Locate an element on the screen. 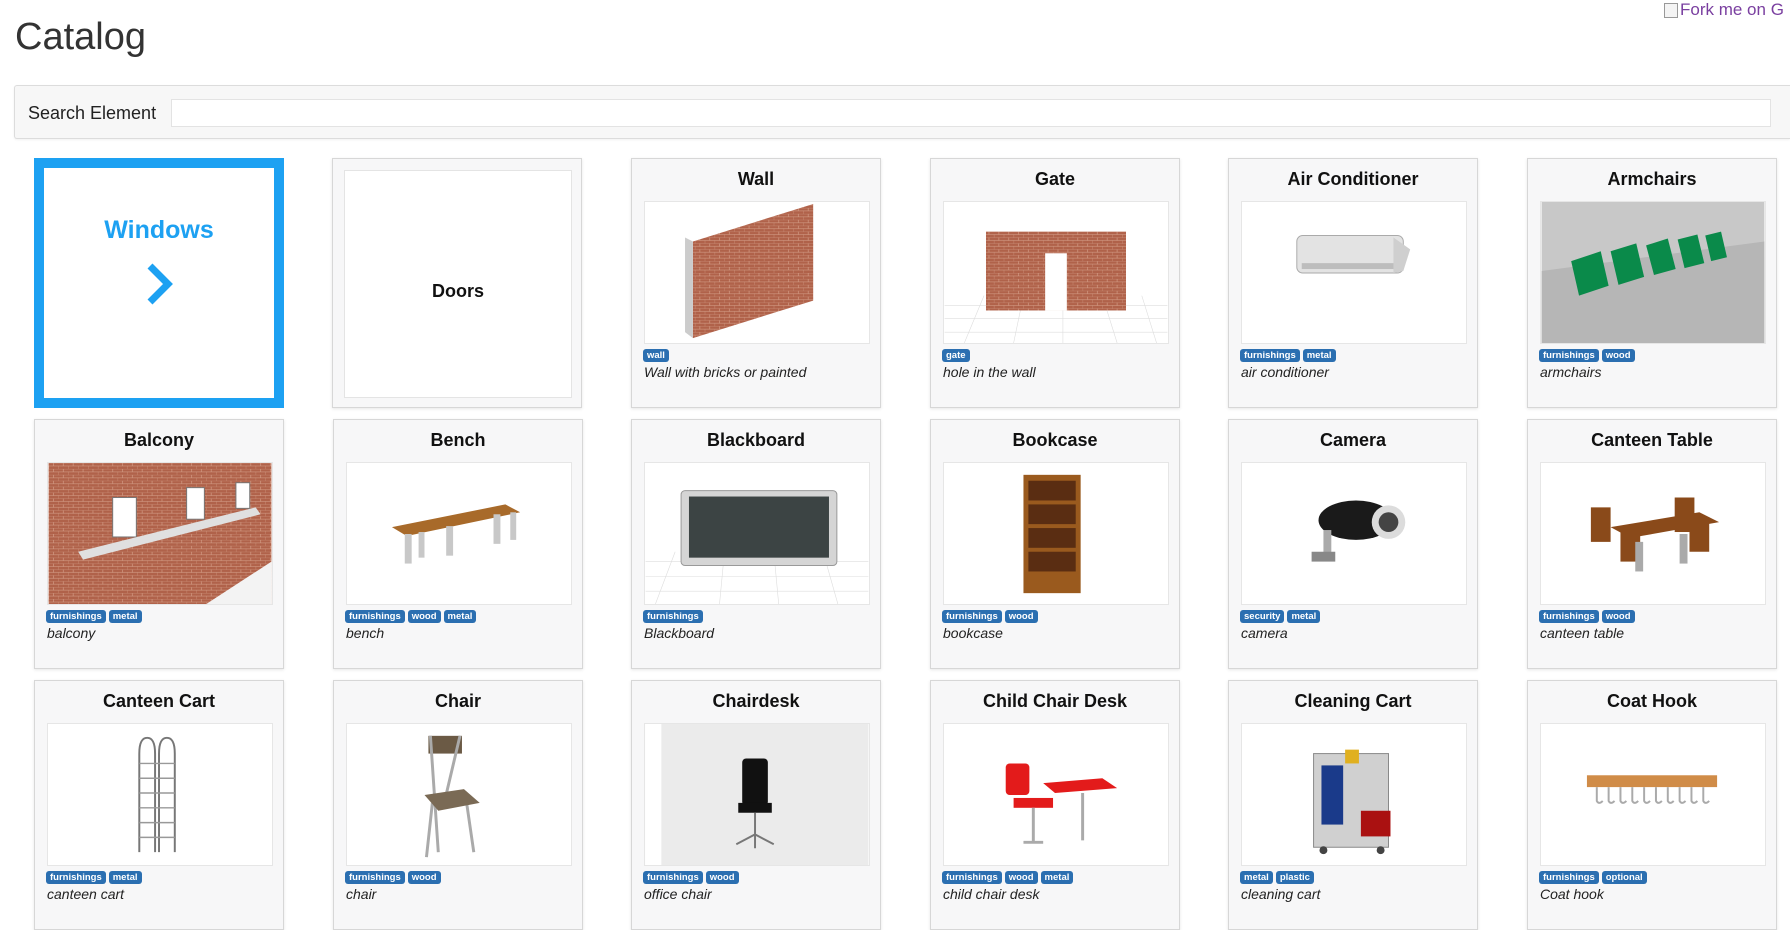  catalog-item-gate: Gate gate hole in the wall is located at coordinates (1055, 283).